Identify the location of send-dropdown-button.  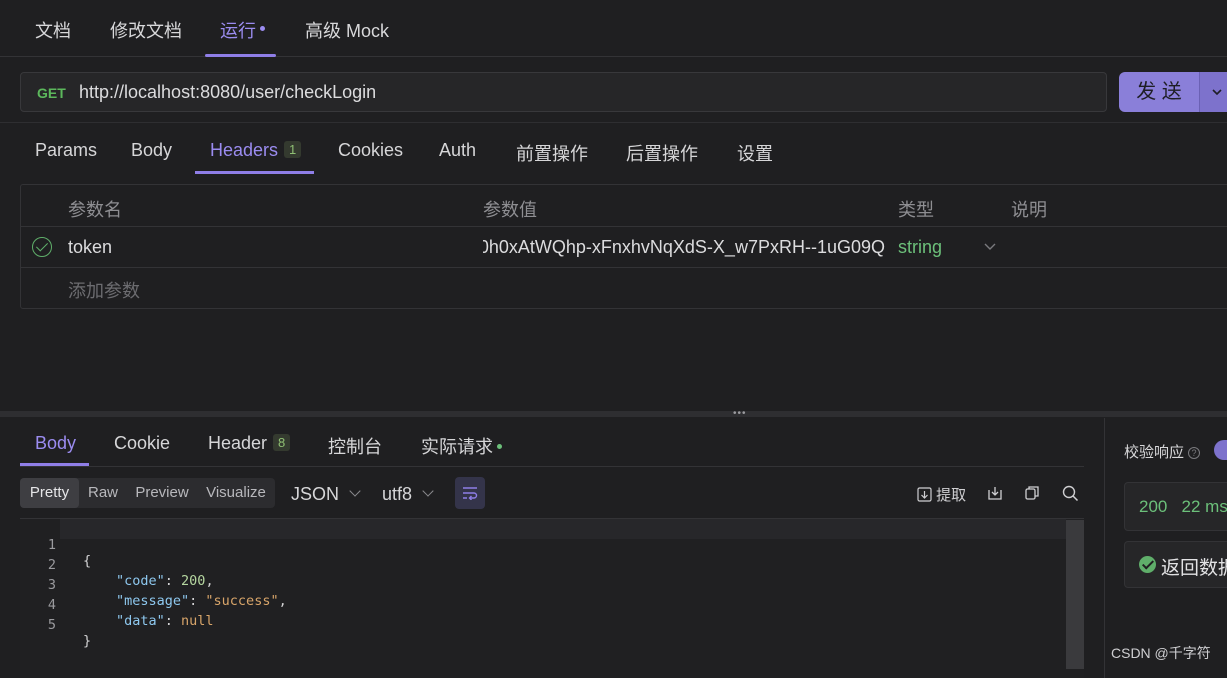
(1213, 92).